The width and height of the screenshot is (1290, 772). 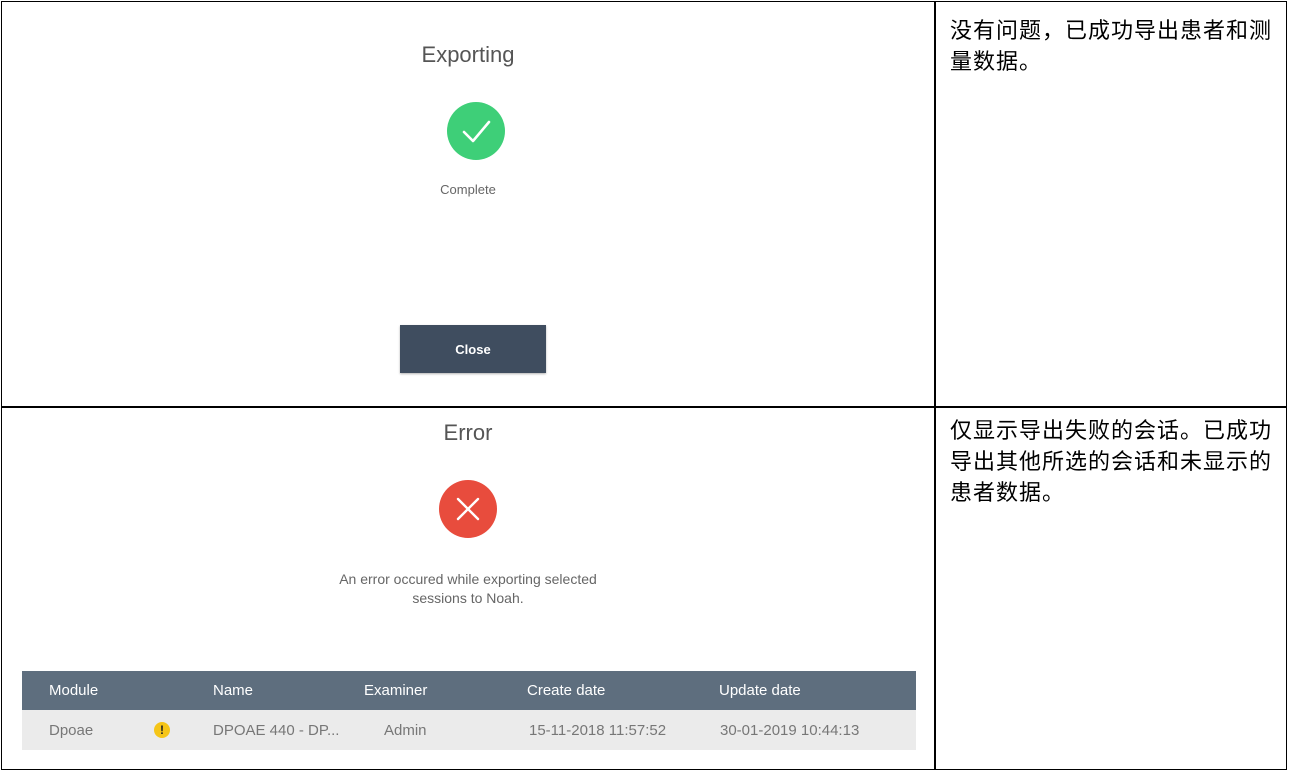 What do you see at coordinates (468, 509) in the screenshot?
I see `x-icon` at bounding box center [468, 509].